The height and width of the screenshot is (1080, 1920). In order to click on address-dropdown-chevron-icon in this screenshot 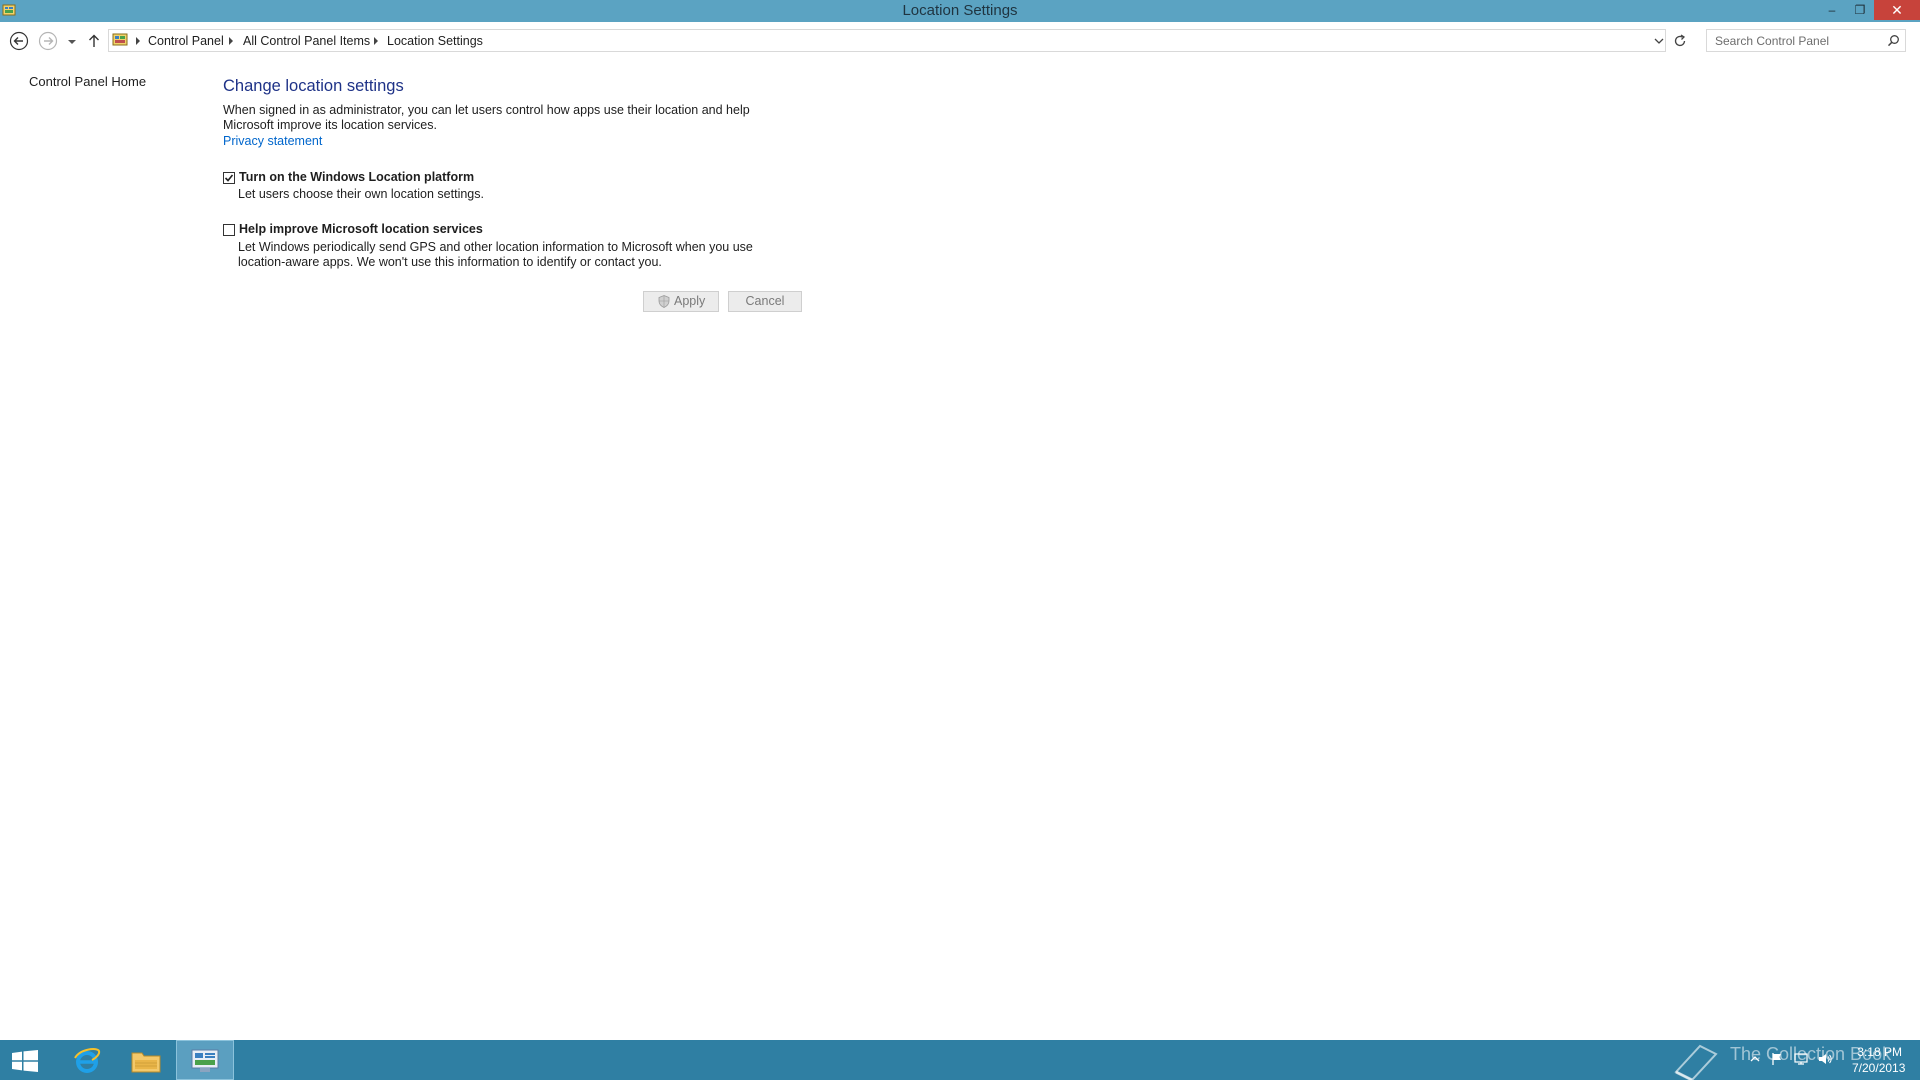, I will do `click(1659, 41)`.